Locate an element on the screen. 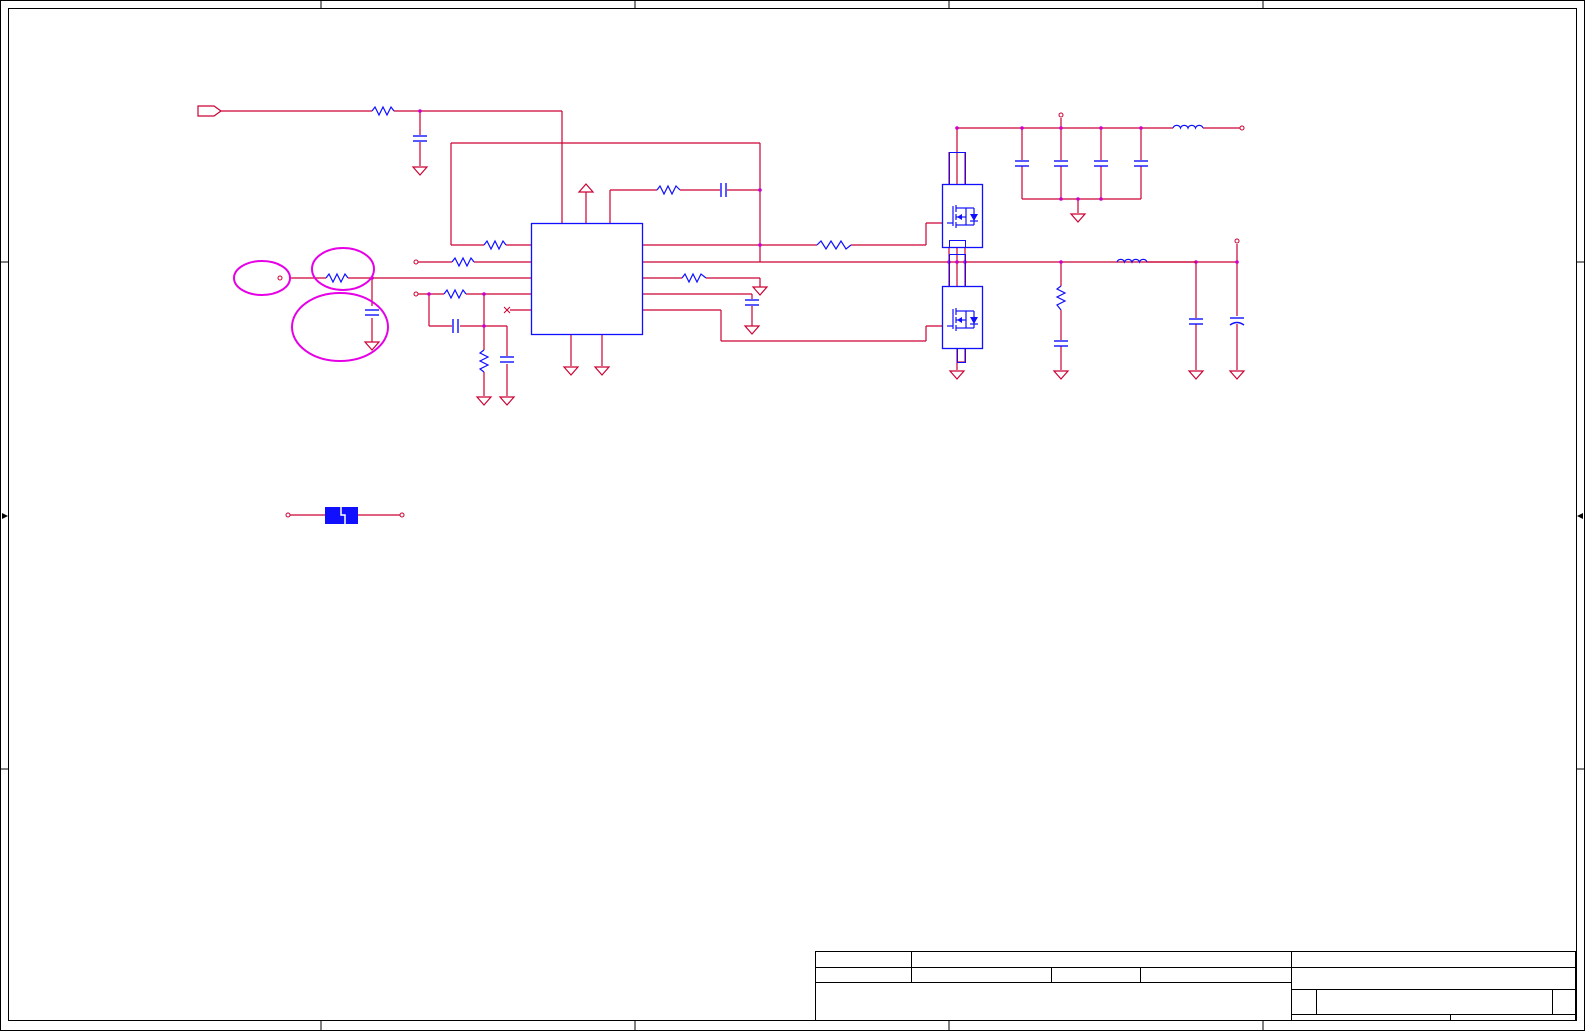  center-mark-left is located at coordinates (5, 516).